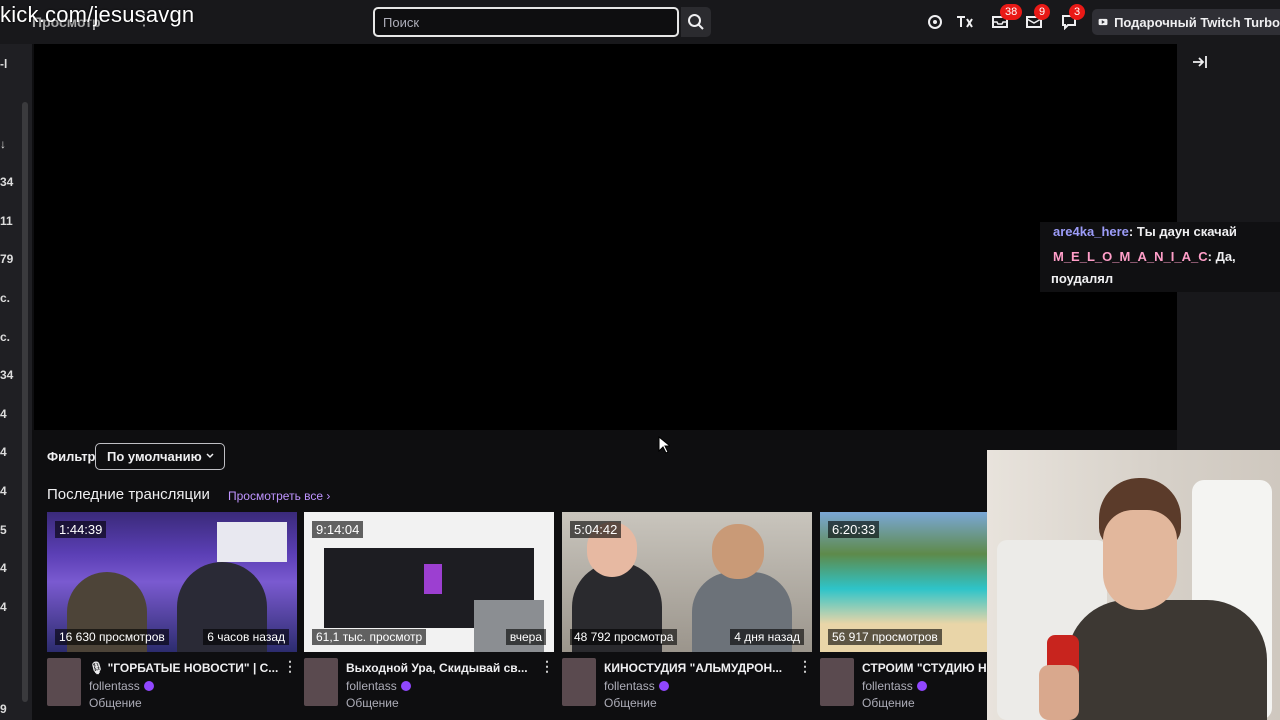 Image resolution: width=1280 pixels, height=720 pixels. I want to click on turbo-icon, so click(1103, 22).